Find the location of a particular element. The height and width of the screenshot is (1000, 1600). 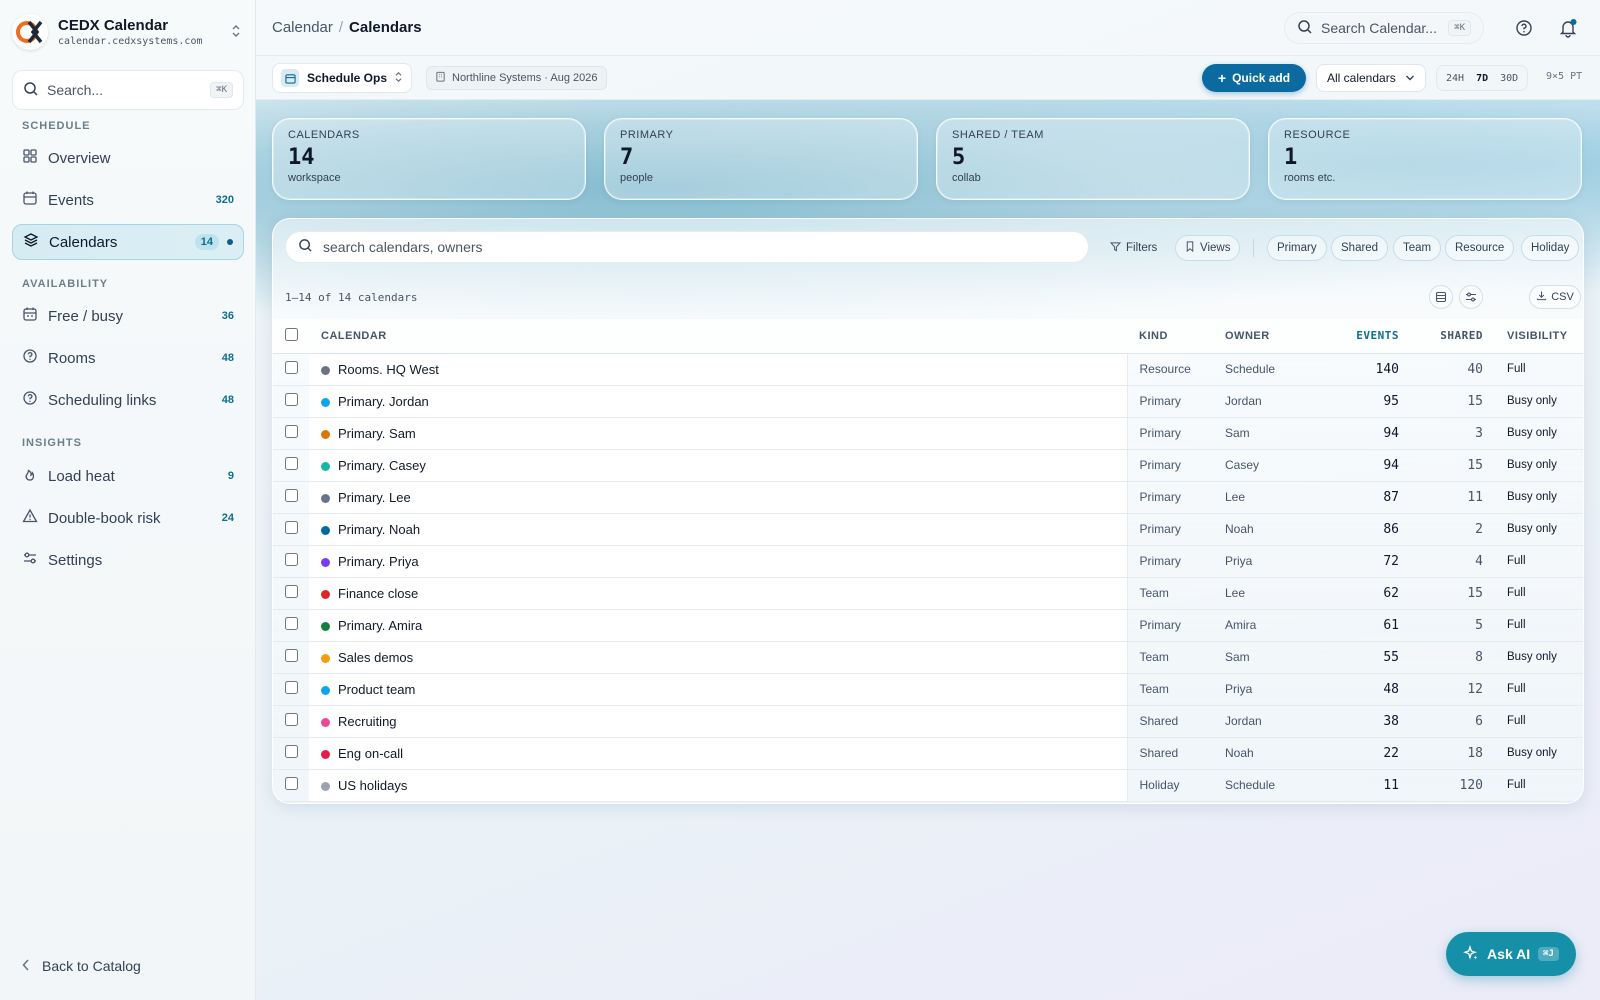

calendar-name-cell: US holidays is located at coordinates (718, 785).